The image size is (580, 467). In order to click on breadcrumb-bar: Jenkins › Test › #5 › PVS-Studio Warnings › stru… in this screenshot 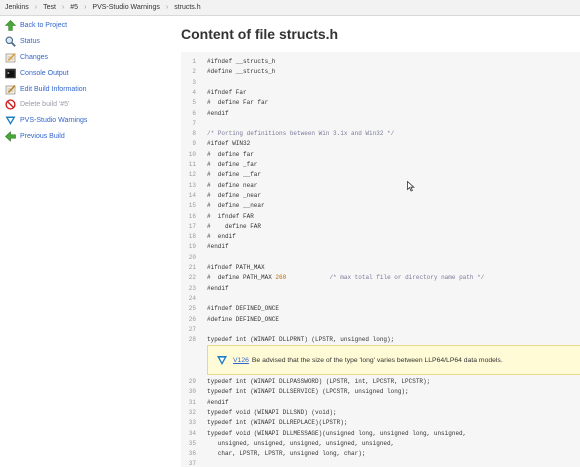, I will do `click(290, 8)`.